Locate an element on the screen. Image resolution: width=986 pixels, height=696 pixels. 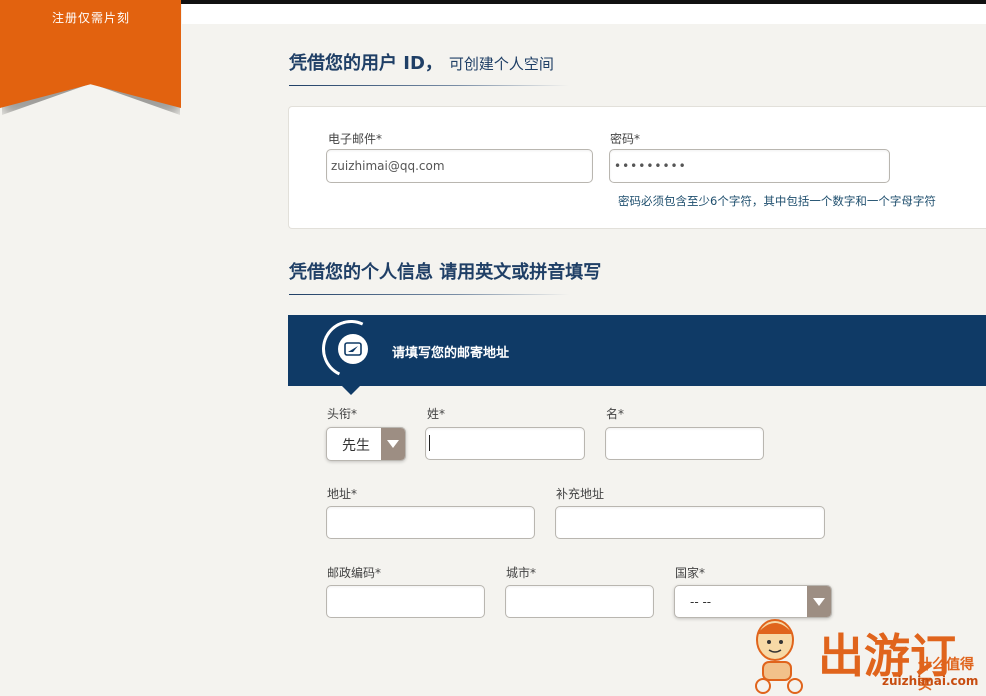
lastname-label: 姓* is located at coordinates (436, 414).